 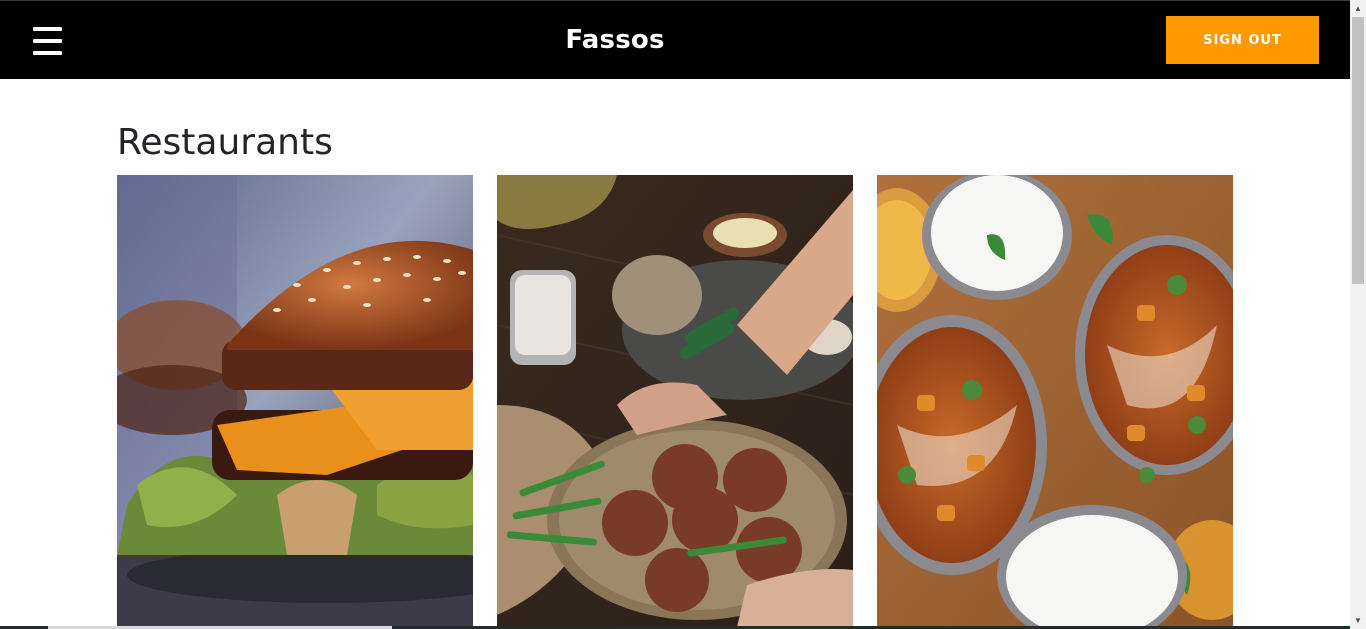 I want to click on scroll-down-arrow-icon: ▼, so click(x=1358, y=620).